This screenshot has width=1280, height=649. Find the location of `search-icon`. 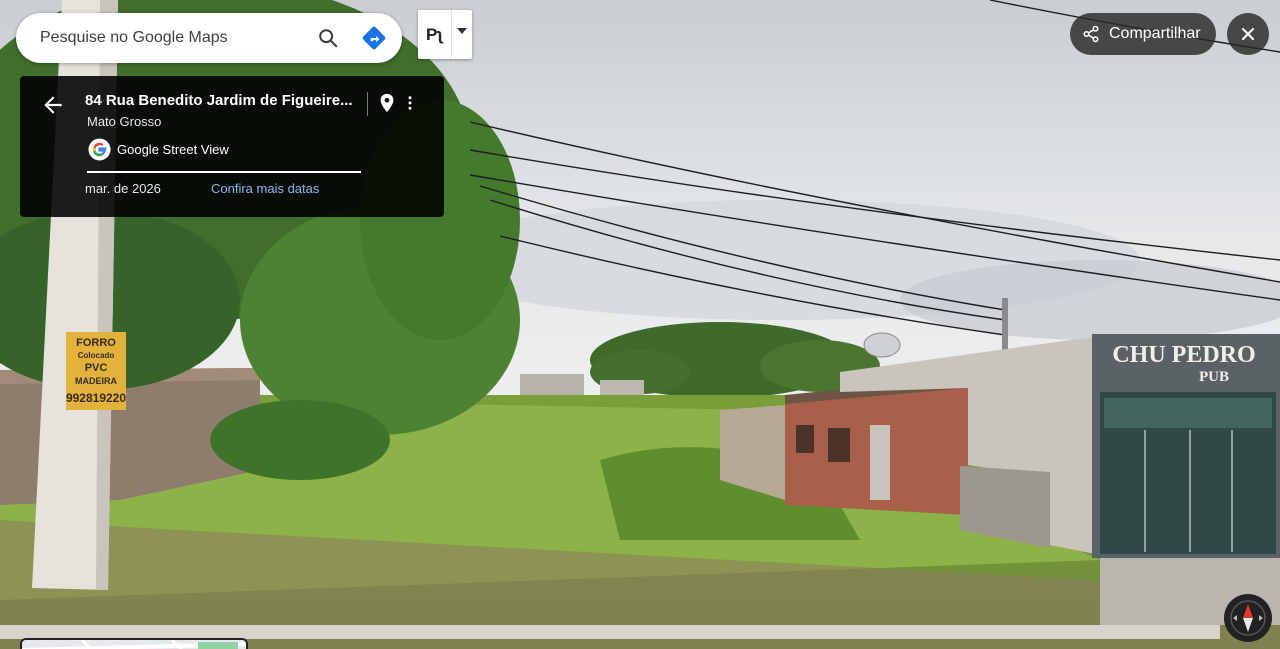

search-icon is located at coordinates (328, 38).